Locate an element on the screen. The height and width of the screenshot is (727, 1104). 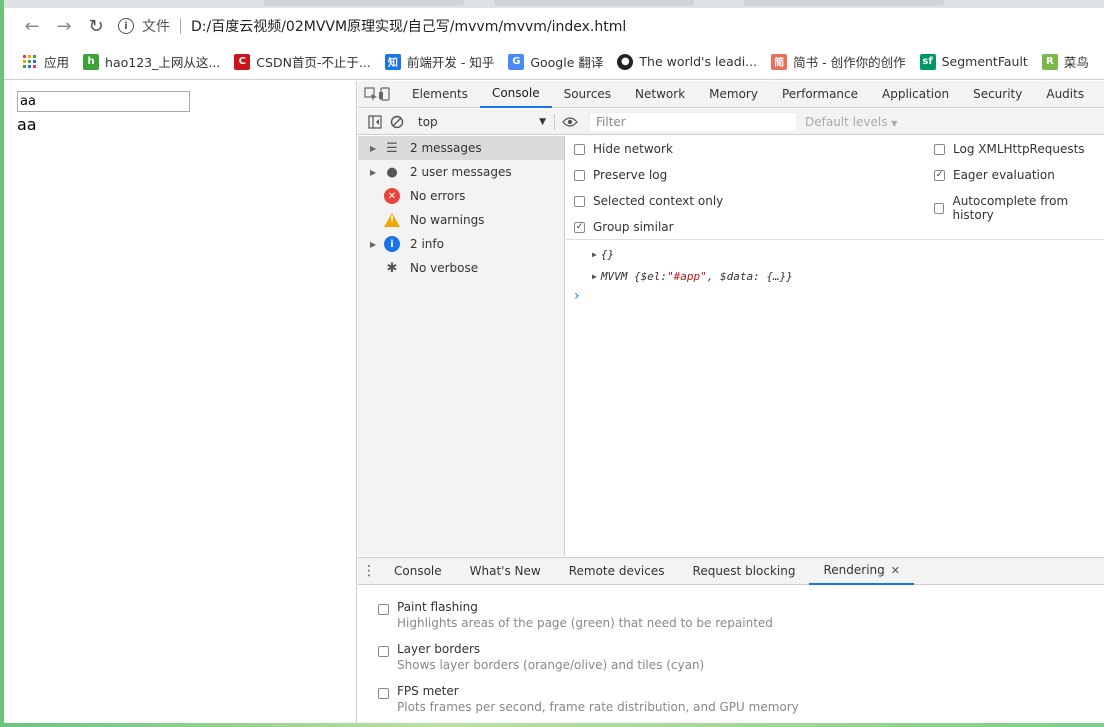
sidebar-item: ✱ No verbose is located at coordinates (461, 268).